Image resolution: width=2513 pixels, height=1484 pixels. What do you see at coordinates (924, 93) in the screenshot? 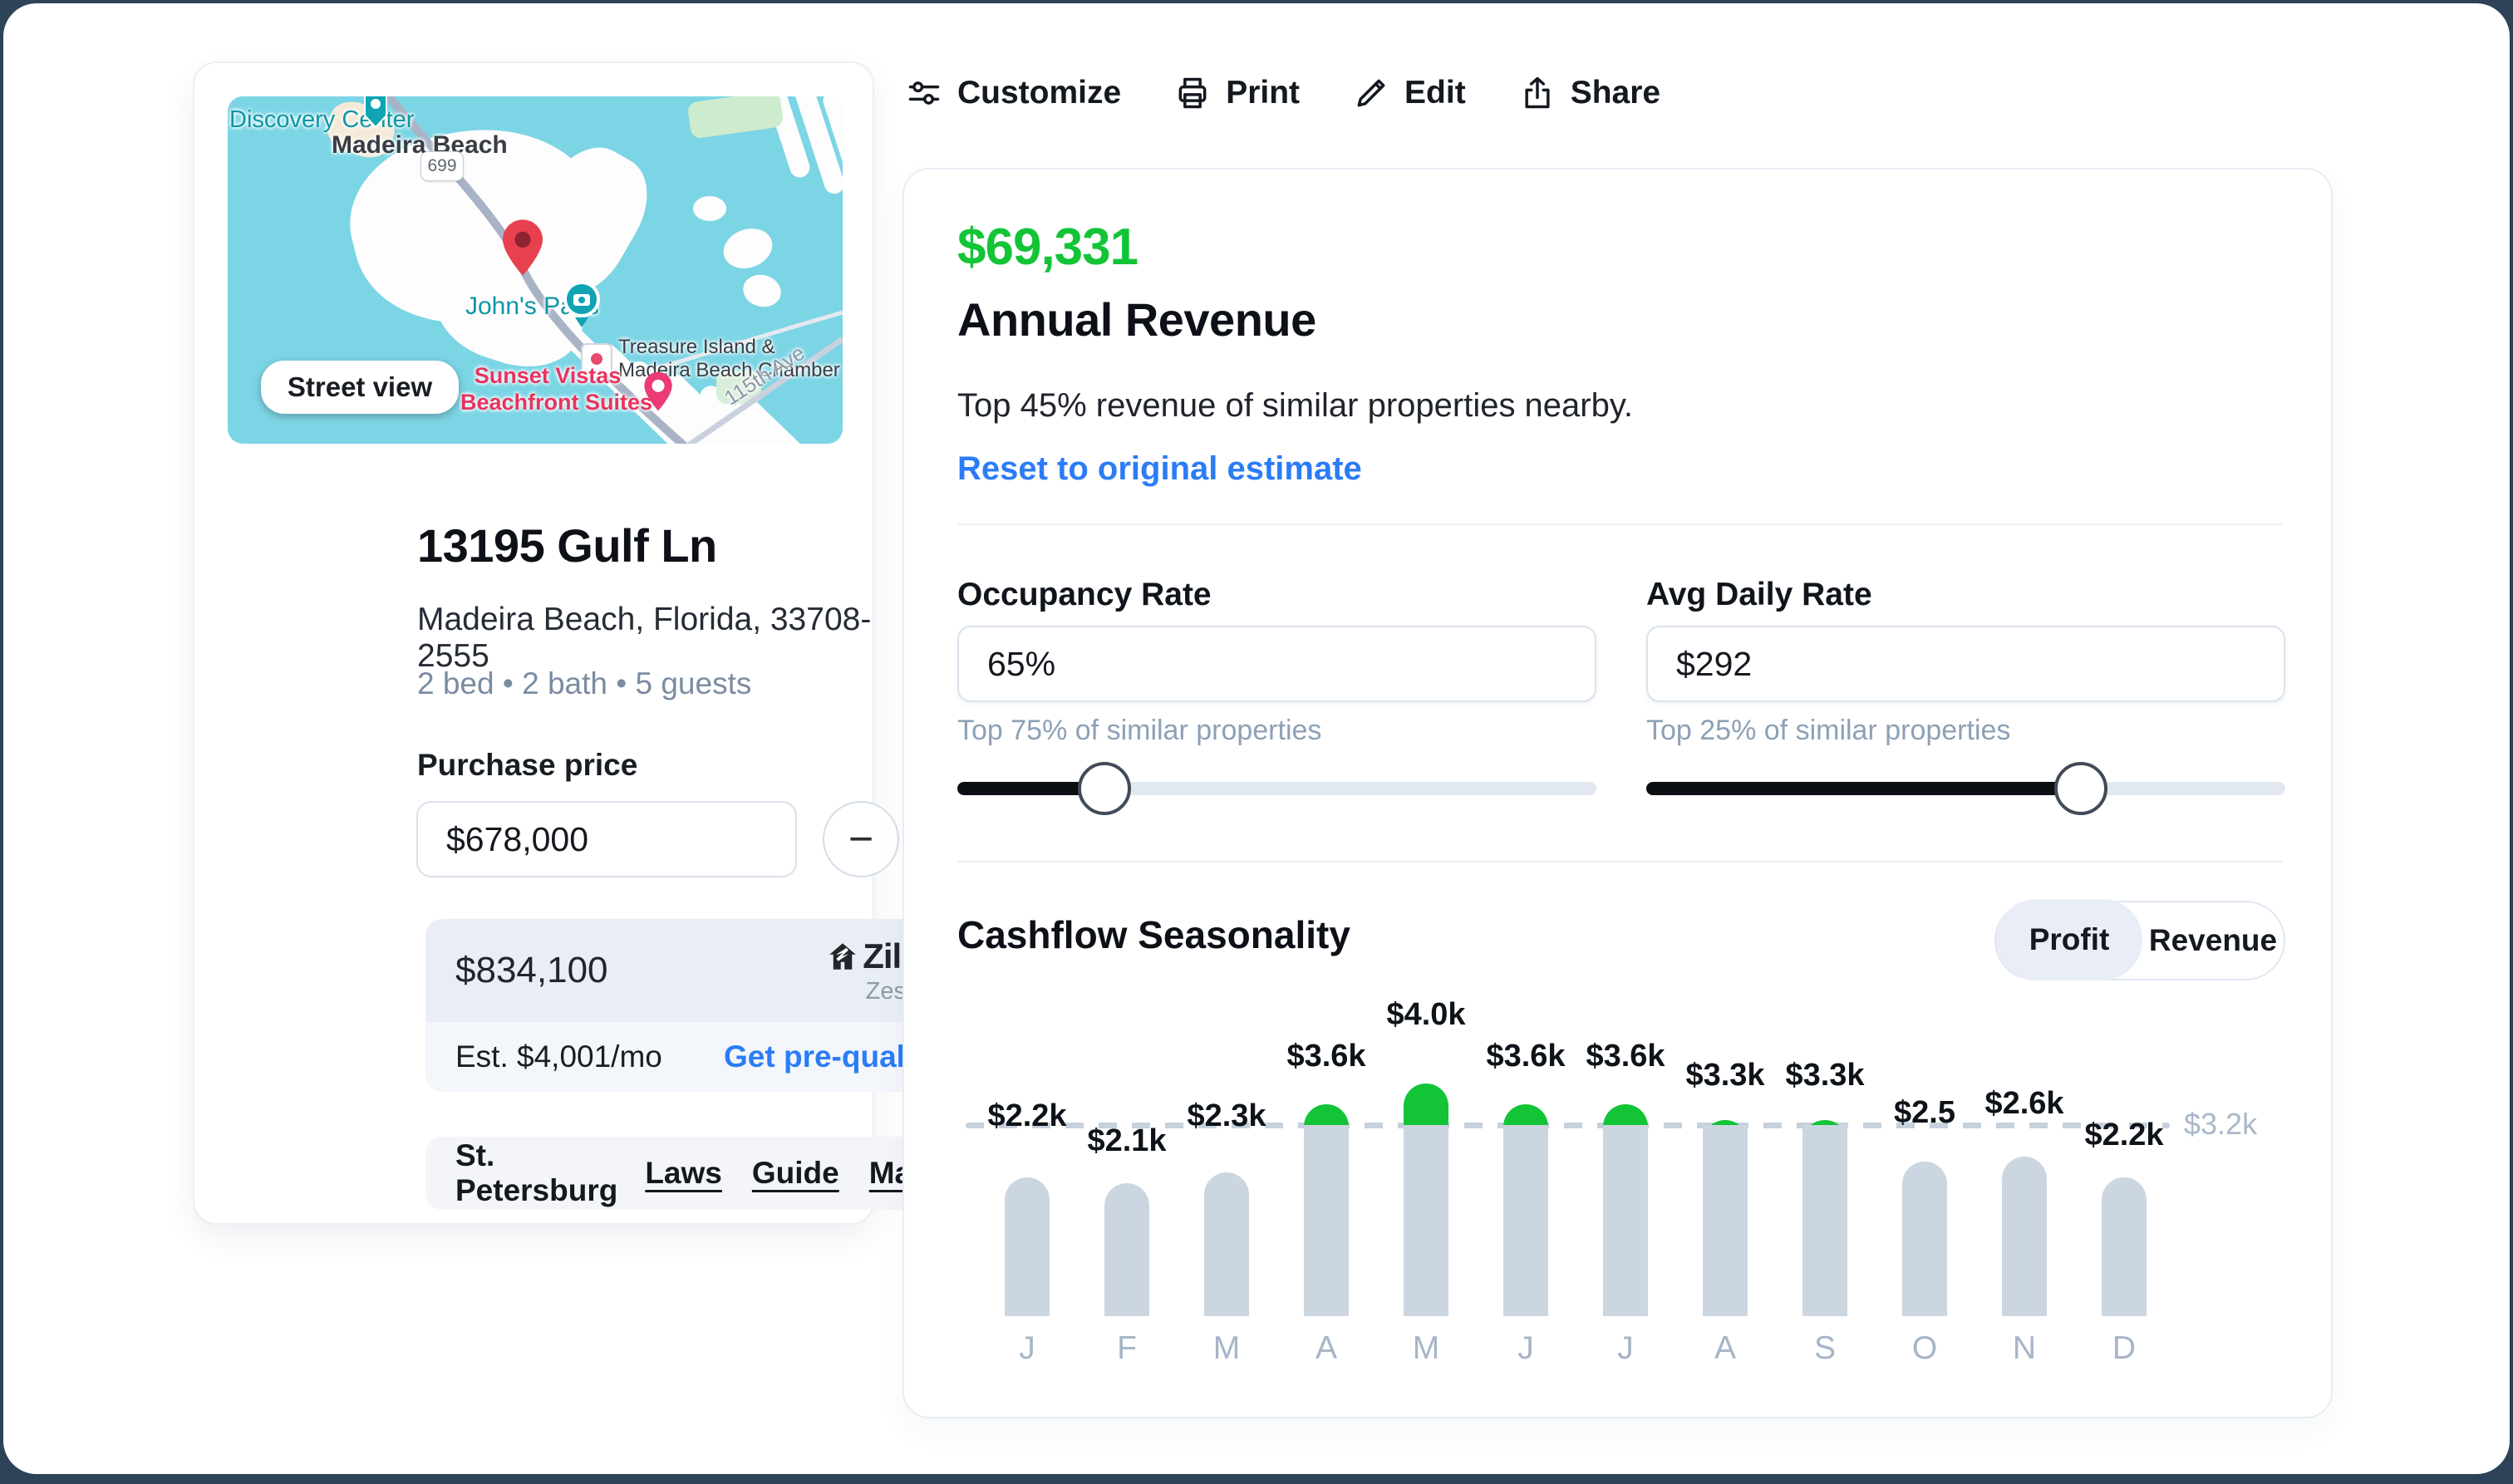
I see `customize-icon` at bounding box center [924, 93].